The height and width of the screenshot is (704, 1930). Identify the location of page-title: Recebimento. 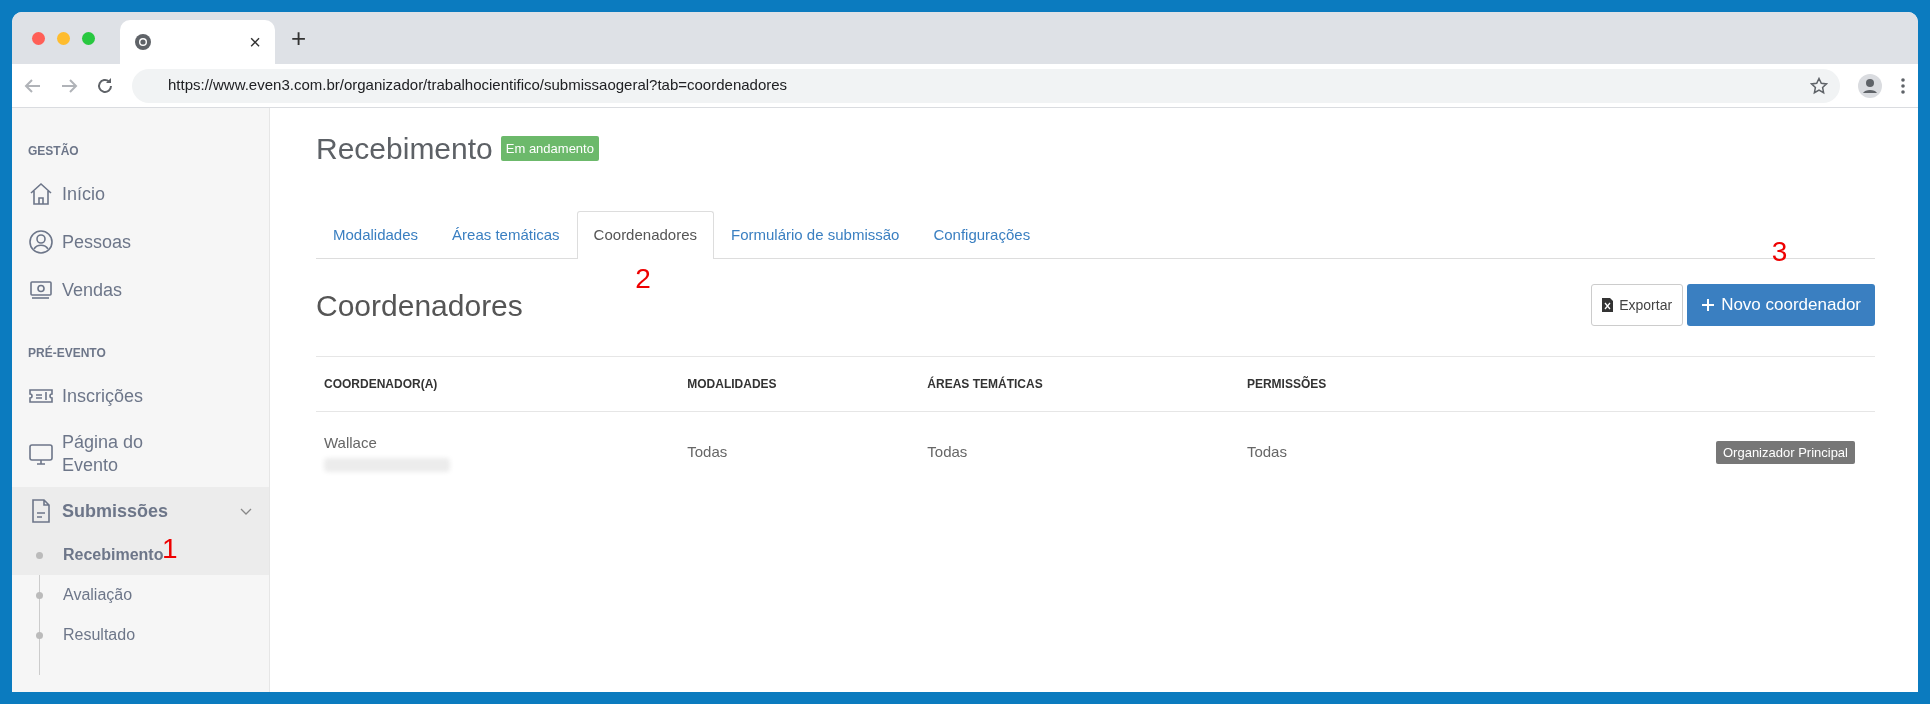
(404, 149).